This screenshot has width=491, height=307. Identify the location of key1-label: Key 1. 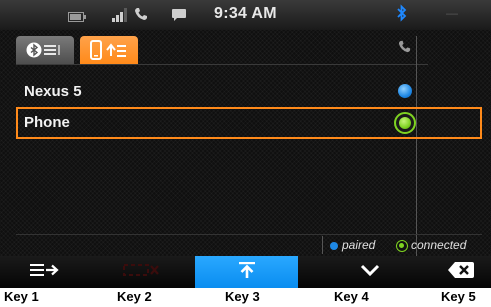
(21, 296).